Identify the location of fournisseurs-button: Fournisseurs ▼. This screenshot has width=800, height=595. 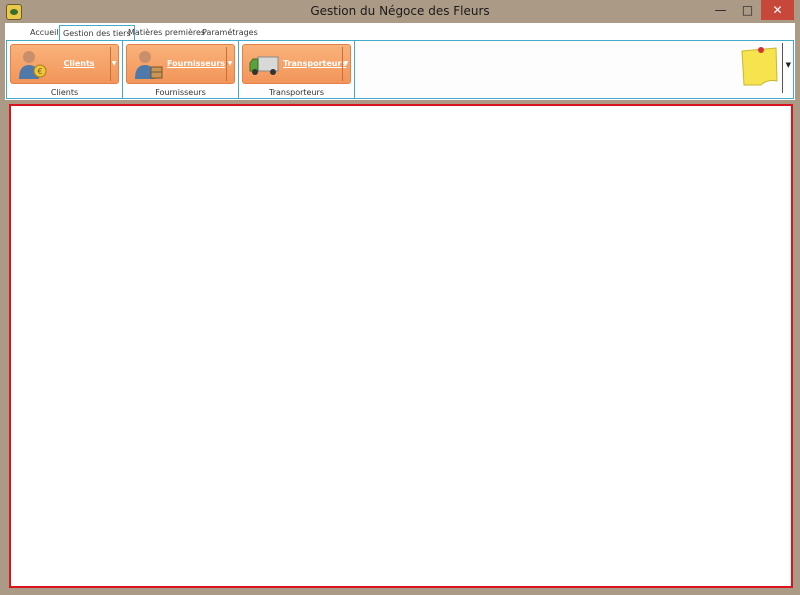
(180, 64).